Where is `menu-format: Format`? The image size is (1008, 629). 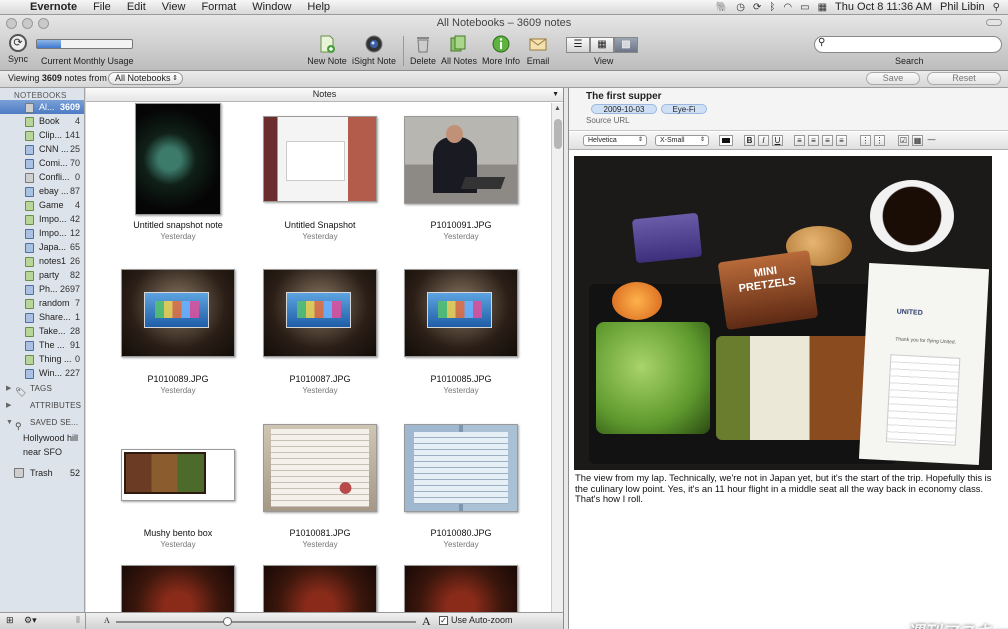 menu-format: Format is located at coordinates (218, 7).